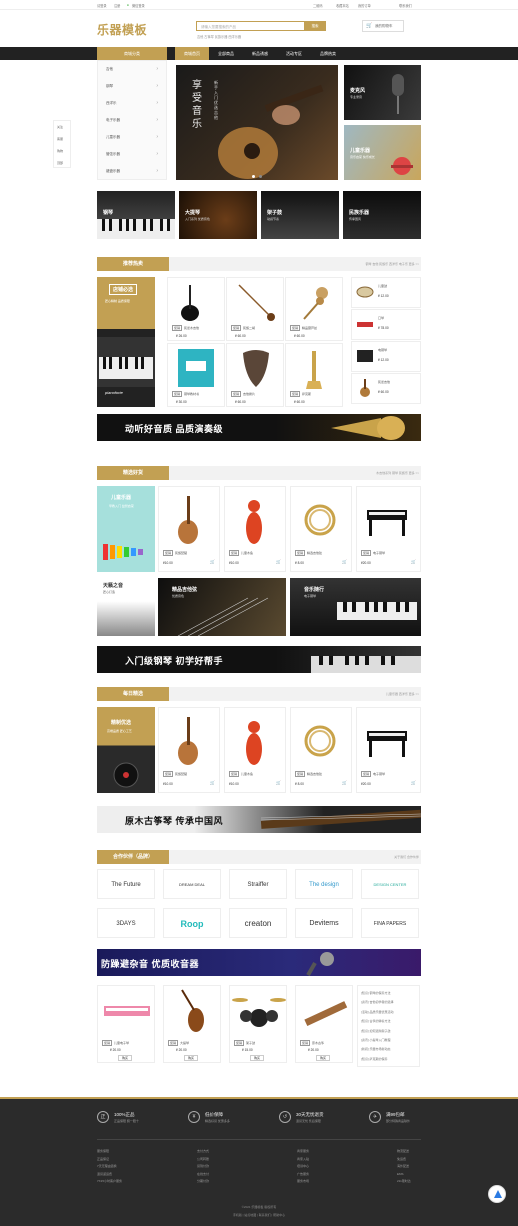 This screenshot has height=1226, width=518. I want to click on nav-activity: 活动专区, so click(294, 53).